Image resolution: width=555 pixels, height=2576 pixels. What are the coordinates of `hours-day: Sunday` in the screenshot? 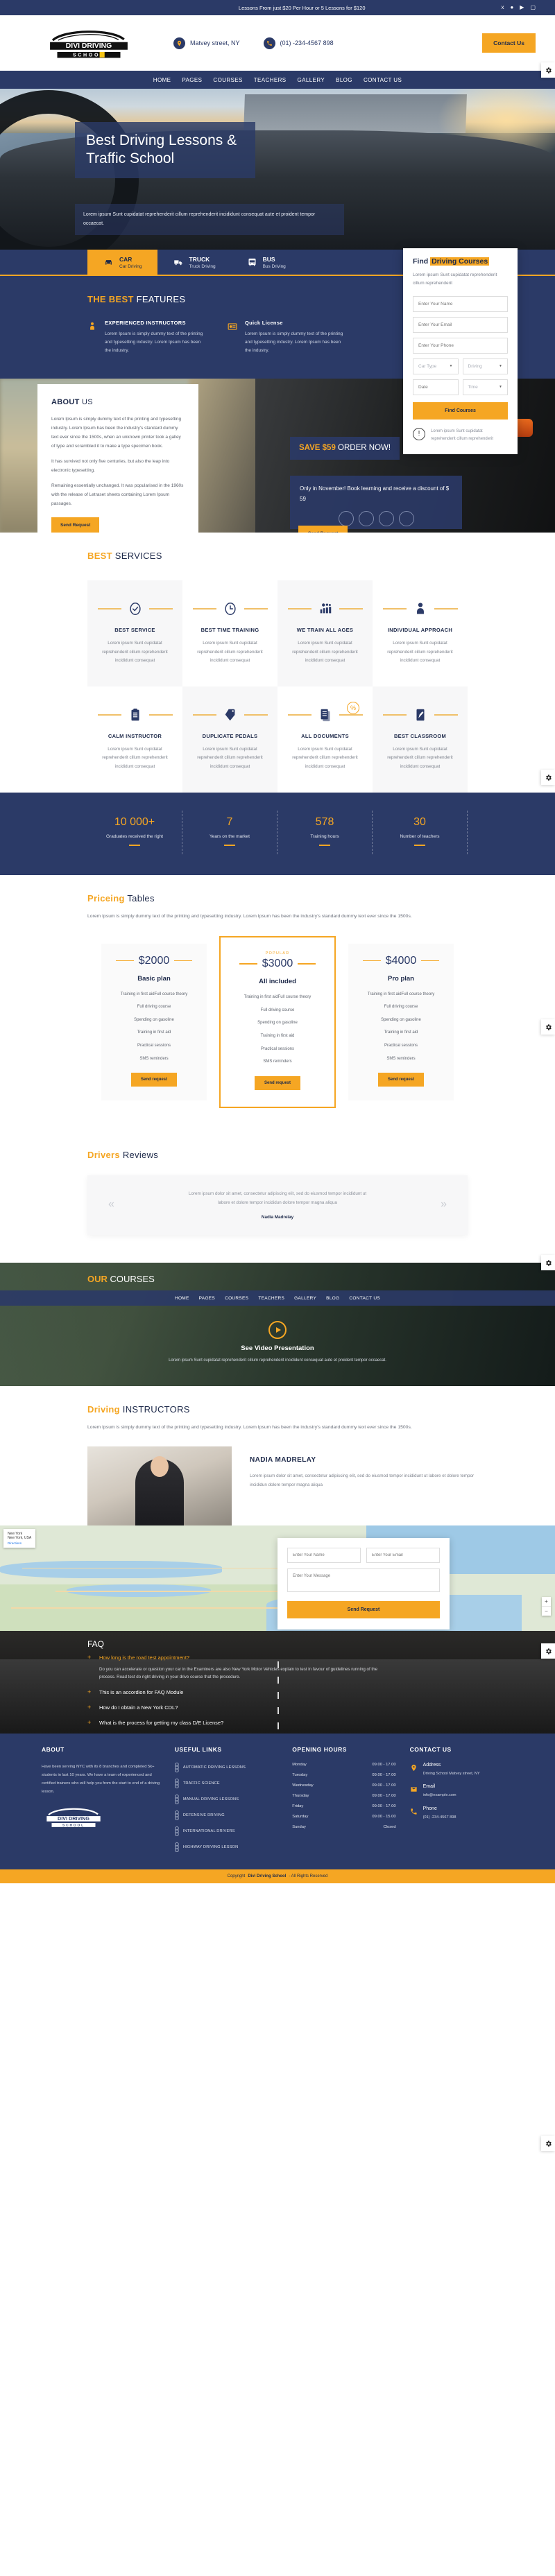 It's located at (299, 1826).